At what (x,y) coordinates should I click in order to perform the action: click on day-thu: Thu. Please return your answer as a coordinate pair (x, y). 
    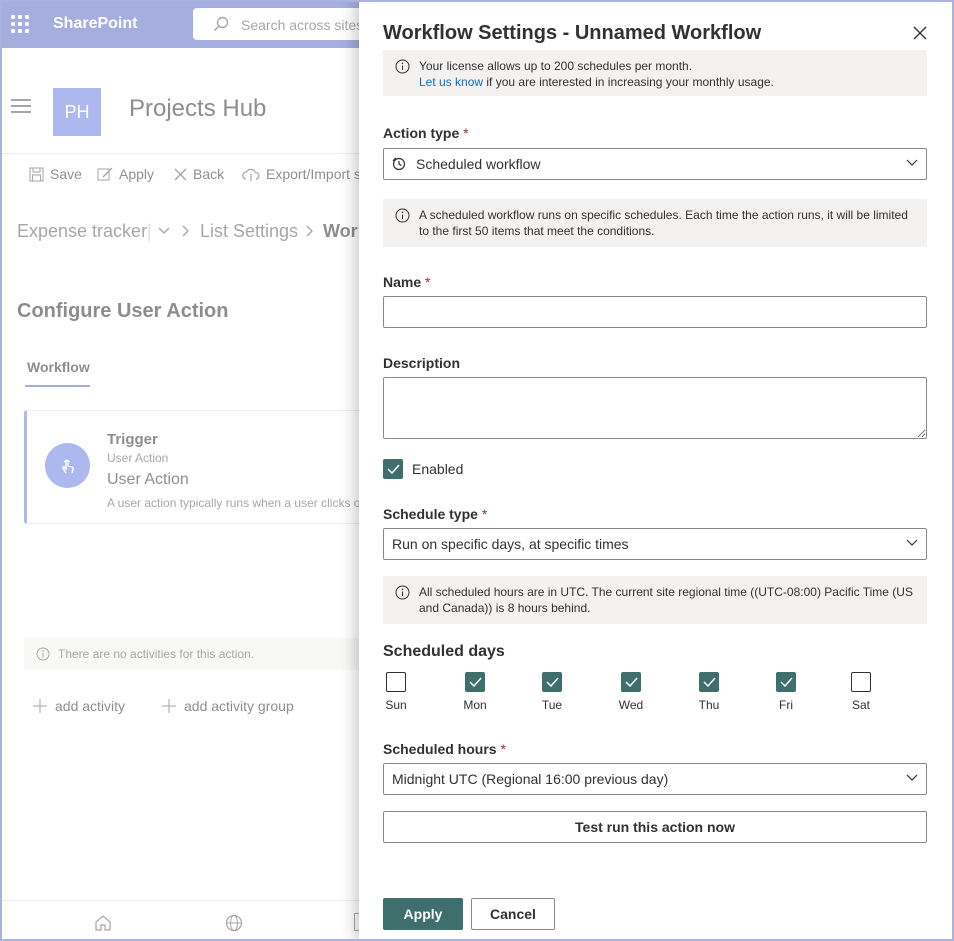
    Looking at the image, I should click on (709, 692).